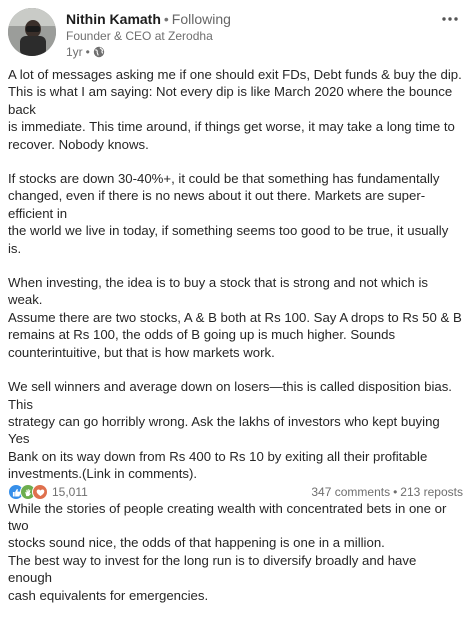  What do you see at coordinates (74, 52) in the screenshot?
I see `post-time: 1yr` at bounding box center [74, 52].